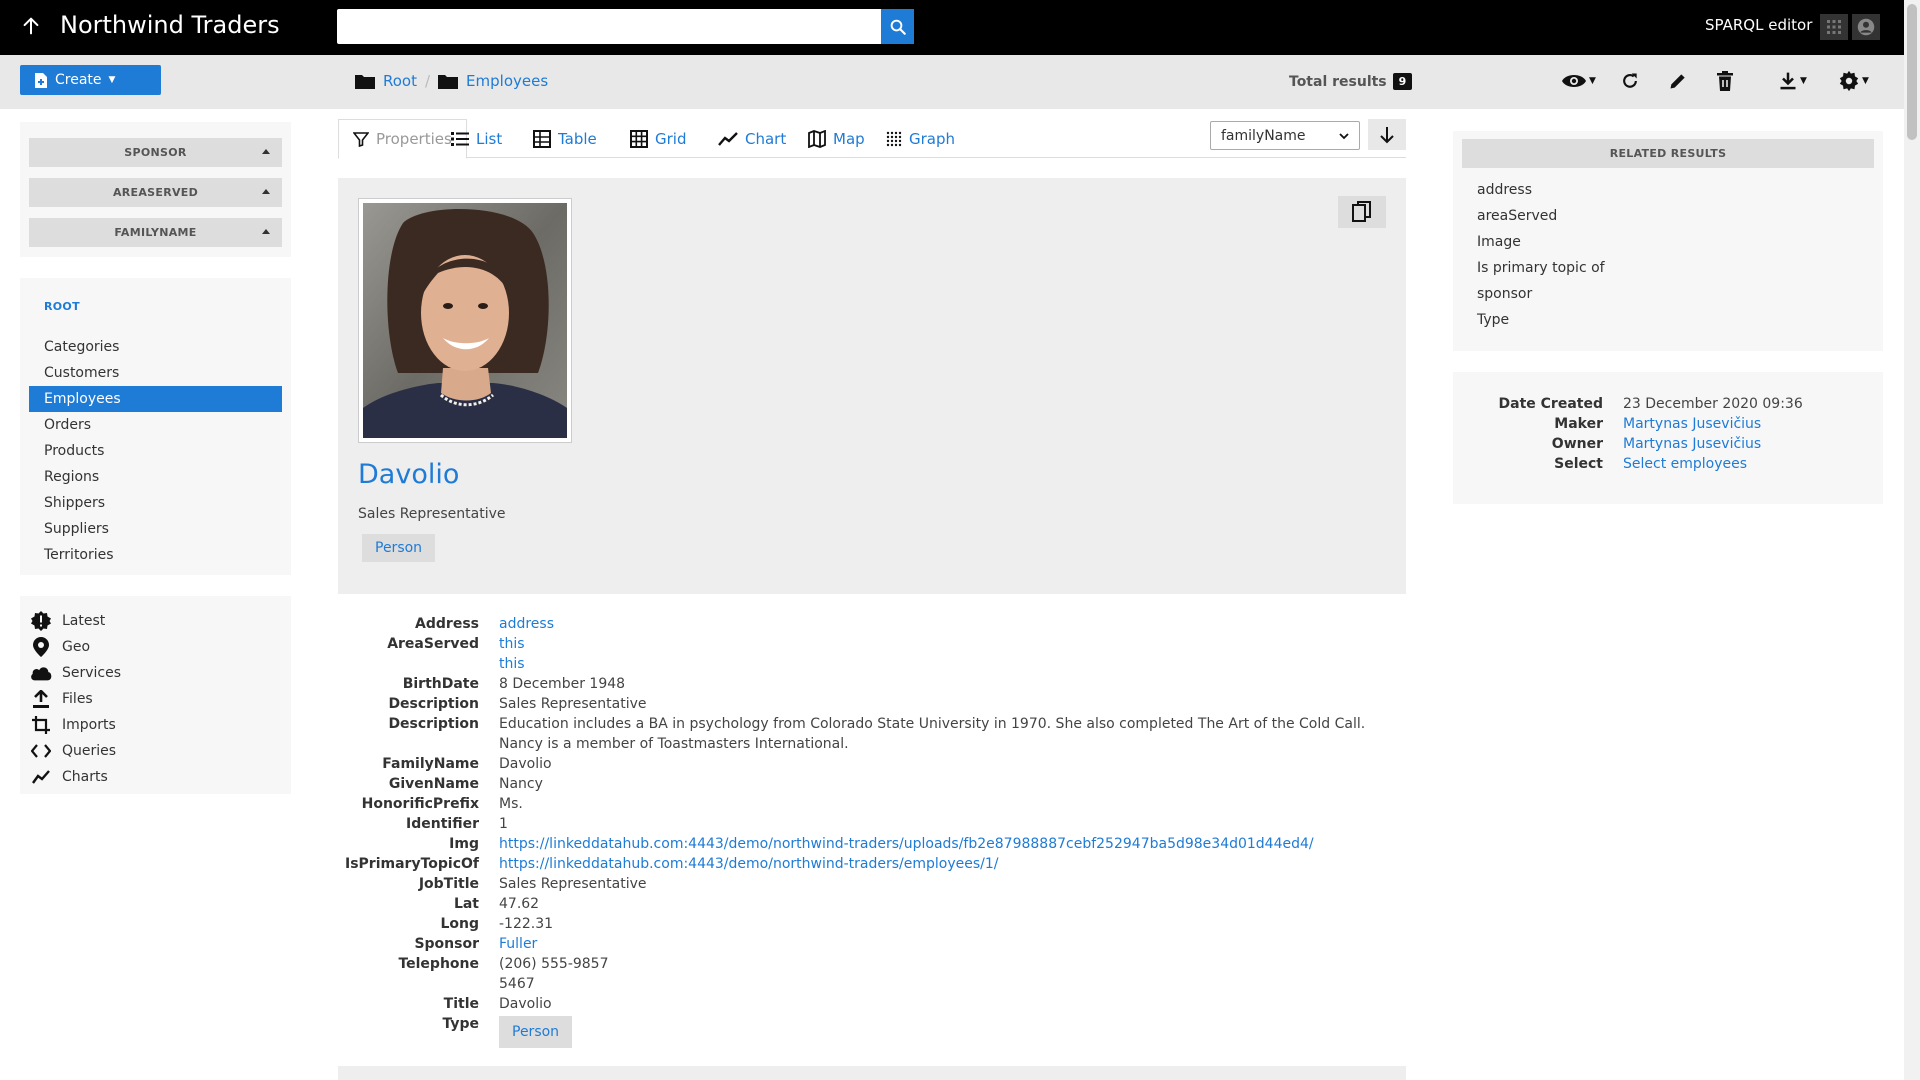 Image resolution: width=1920 pixels, height=1080 pixels. I want to click on tool-latest: Latest, so click(155, 621).